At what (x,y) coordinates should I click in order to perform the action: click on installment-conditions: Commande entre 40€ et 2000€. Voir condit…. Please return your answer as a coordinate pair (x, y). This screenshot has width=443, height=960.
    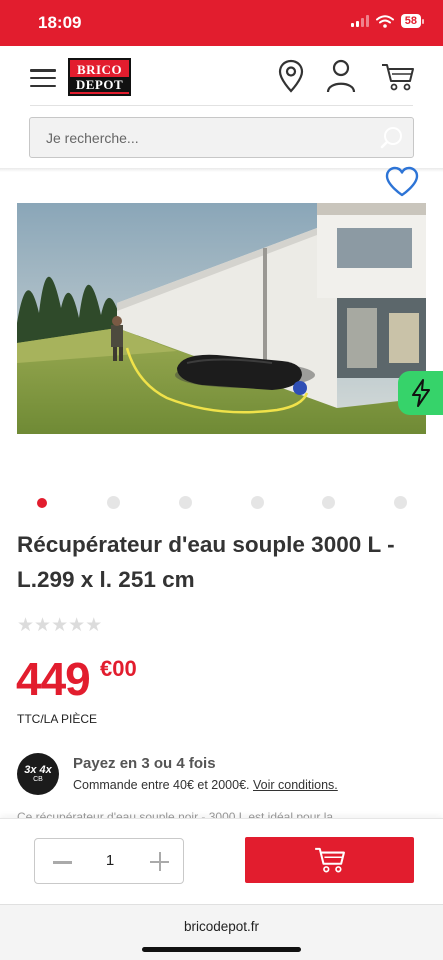
    Looking at the image, I should click on (205, 785).